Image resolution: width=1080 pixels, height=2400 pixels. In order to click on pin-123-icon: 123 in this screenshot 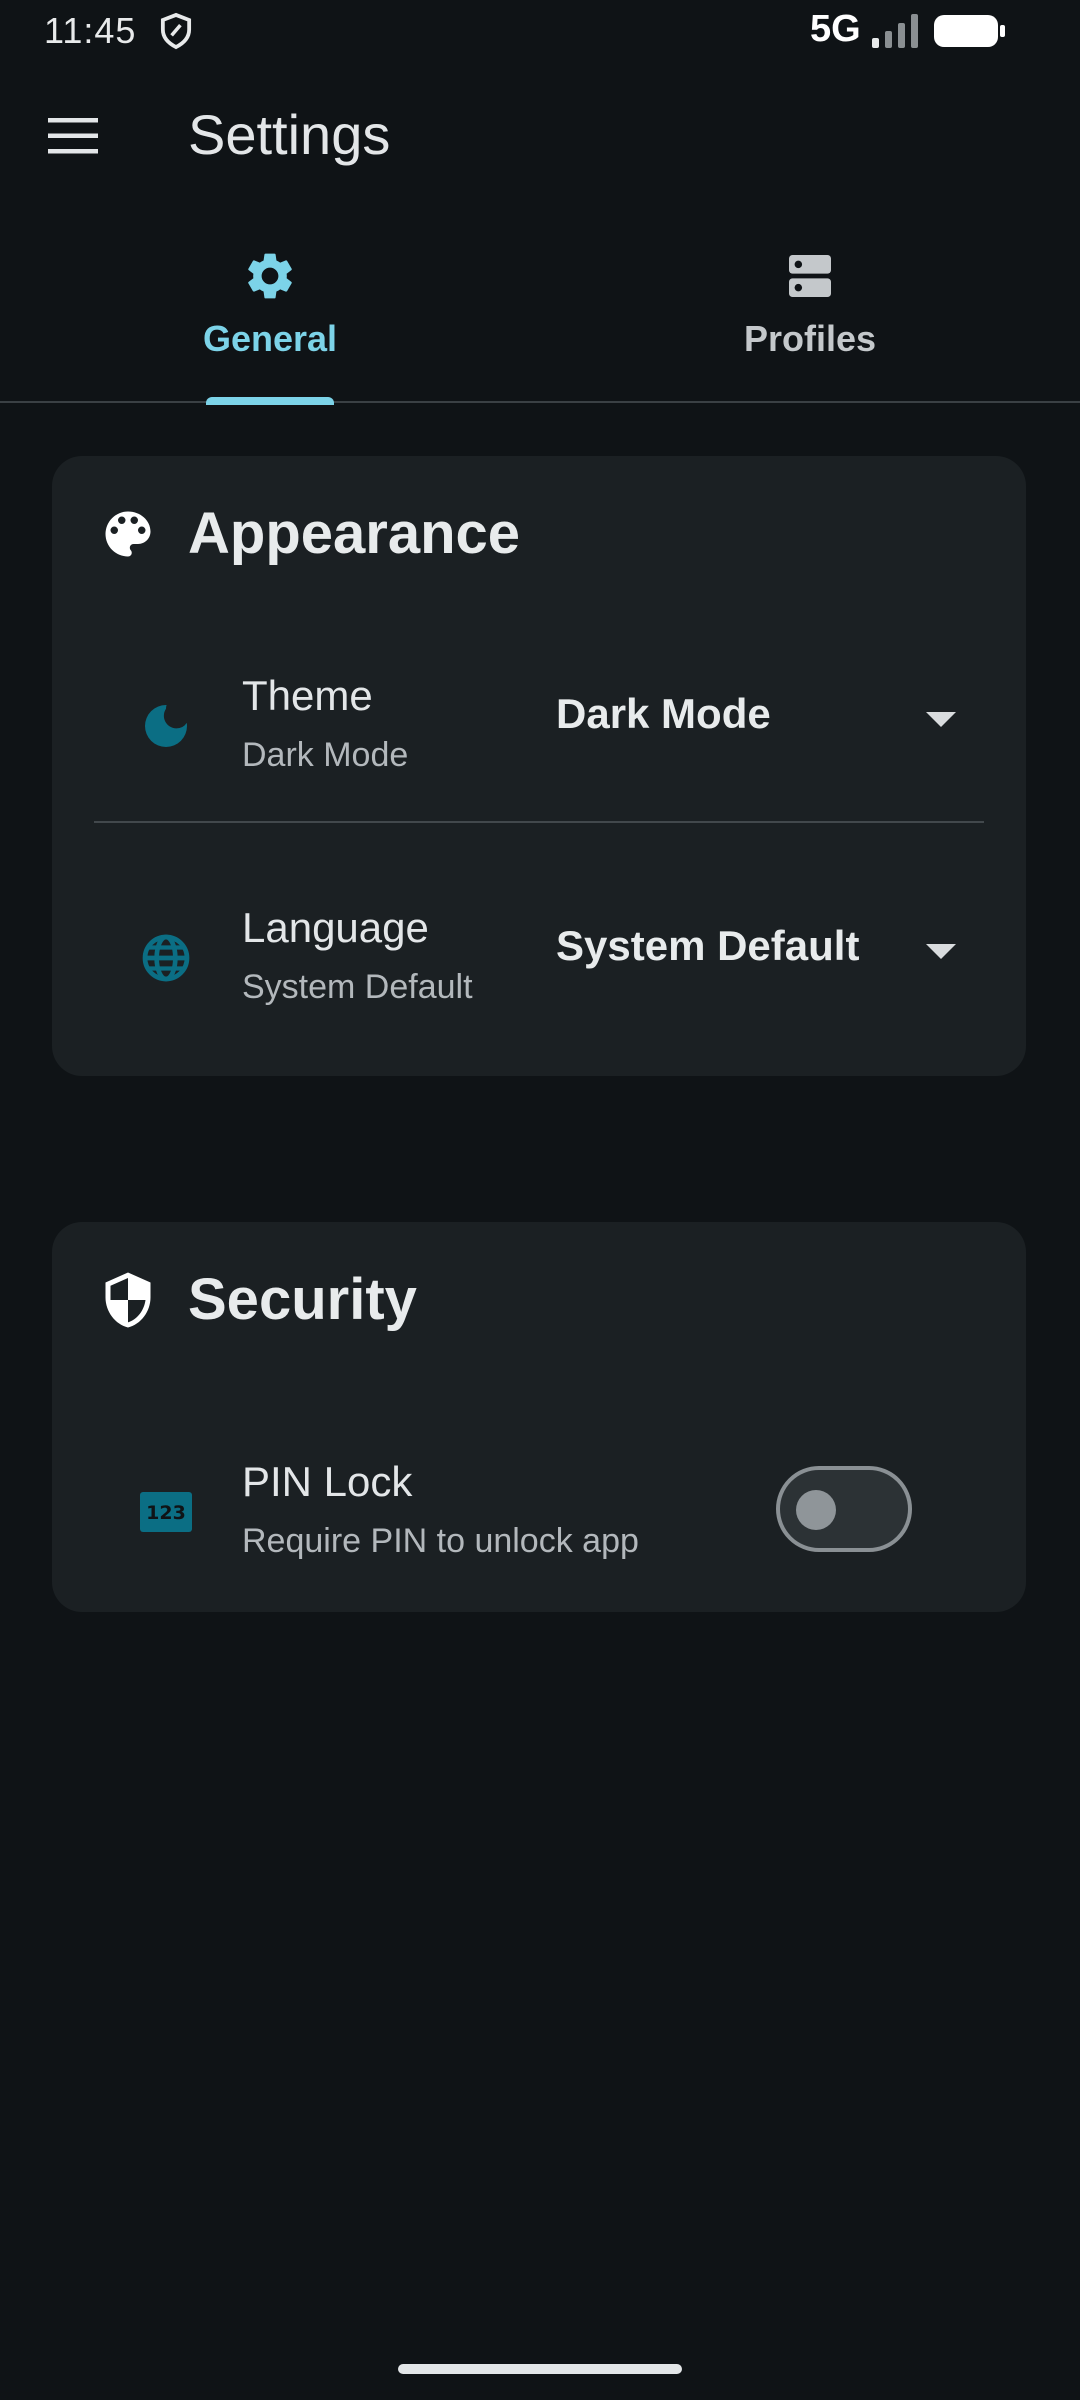, I will do `click(166, 1512)`.